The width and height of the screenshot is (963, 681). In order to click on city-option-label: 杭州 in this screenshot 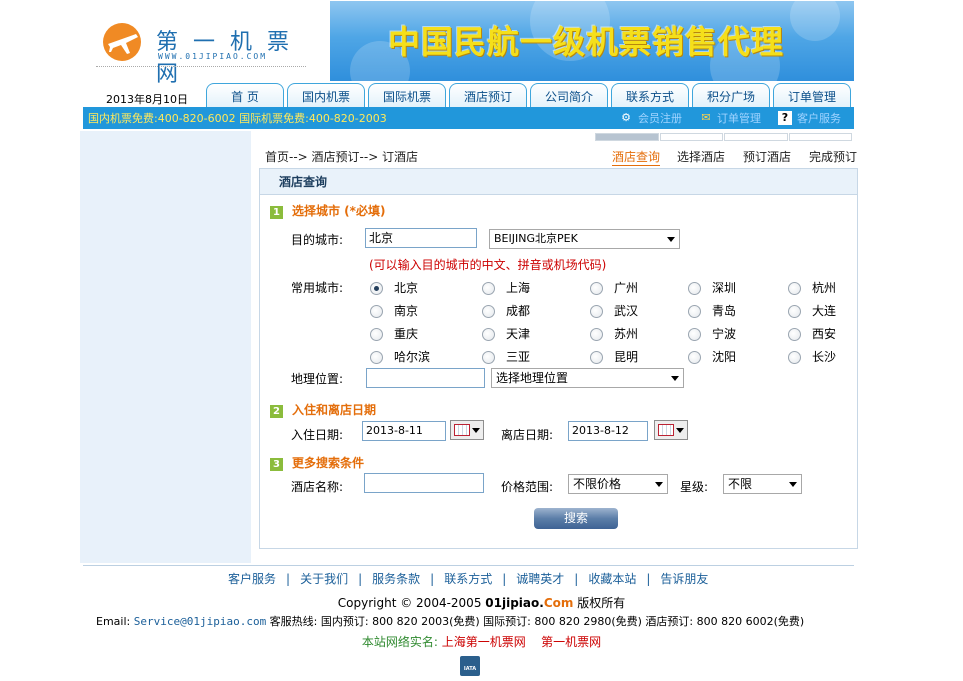, I will do `click(824, 287)`.